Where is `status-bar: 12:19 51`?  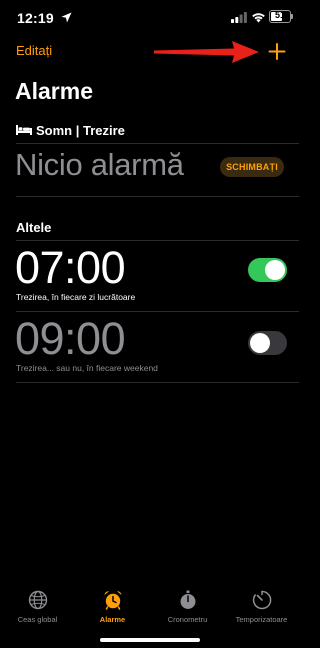 status-bar: 12:19 51 is located at coordinates (149, 18).